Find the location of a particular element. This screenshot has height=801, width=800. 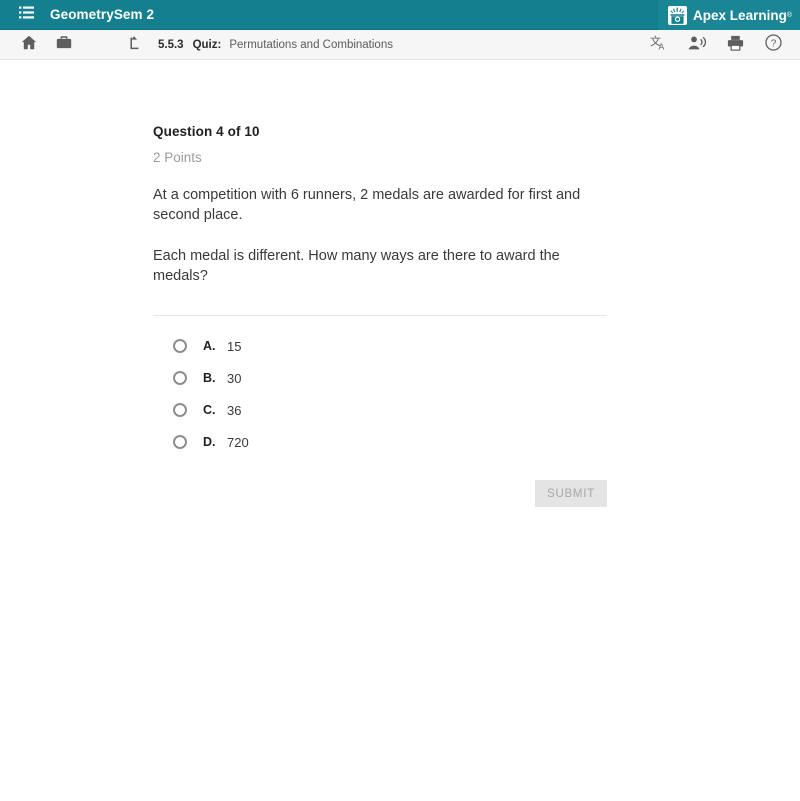

answer-options-list: A. 15 B. 30 C. 36 D. 720 is located at coordinates (476, 394).